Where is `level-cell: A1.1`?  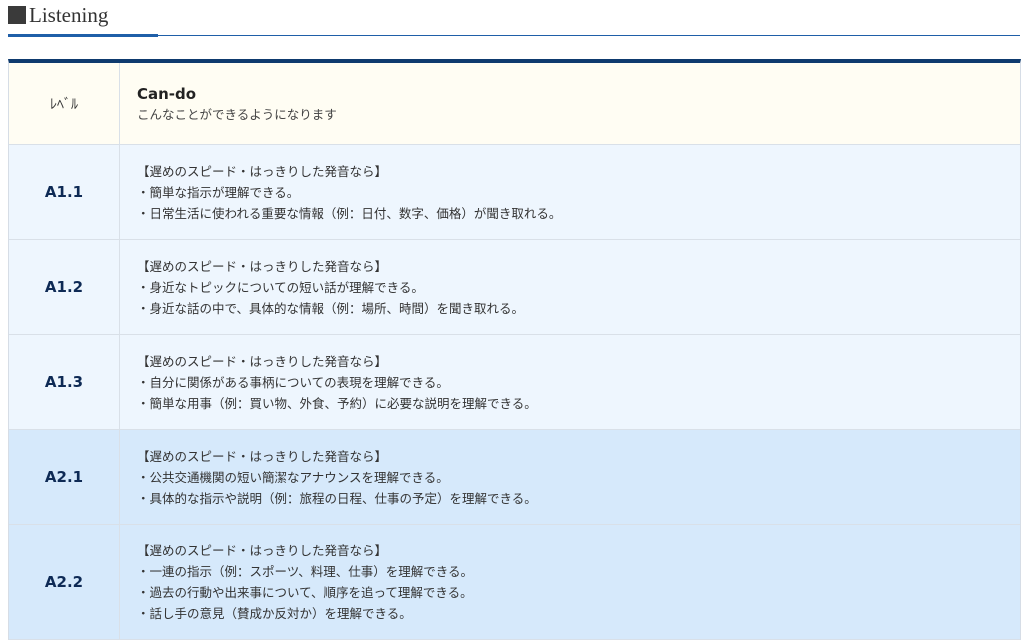
level-cell: A1.1 is located at coordinates (64, 192).